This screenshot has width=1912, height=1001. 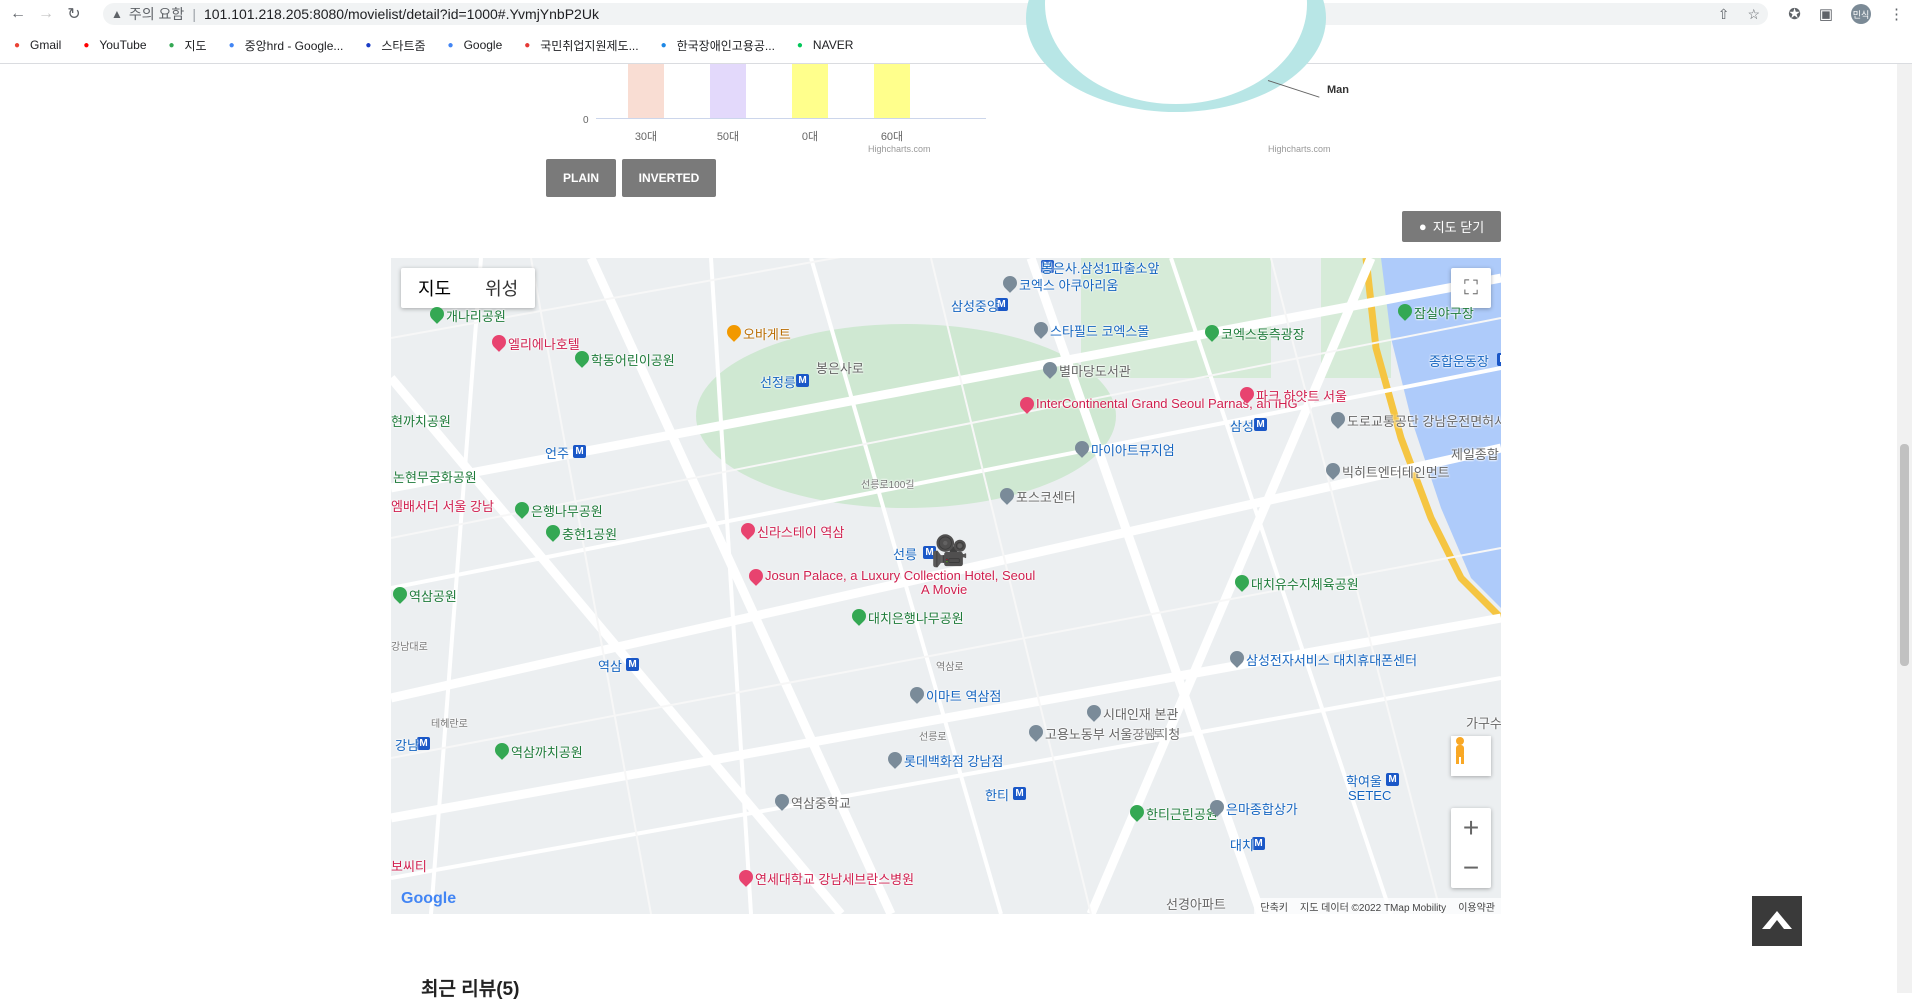 I want to click on place-label: 대치, so click(x=1242, y=844).